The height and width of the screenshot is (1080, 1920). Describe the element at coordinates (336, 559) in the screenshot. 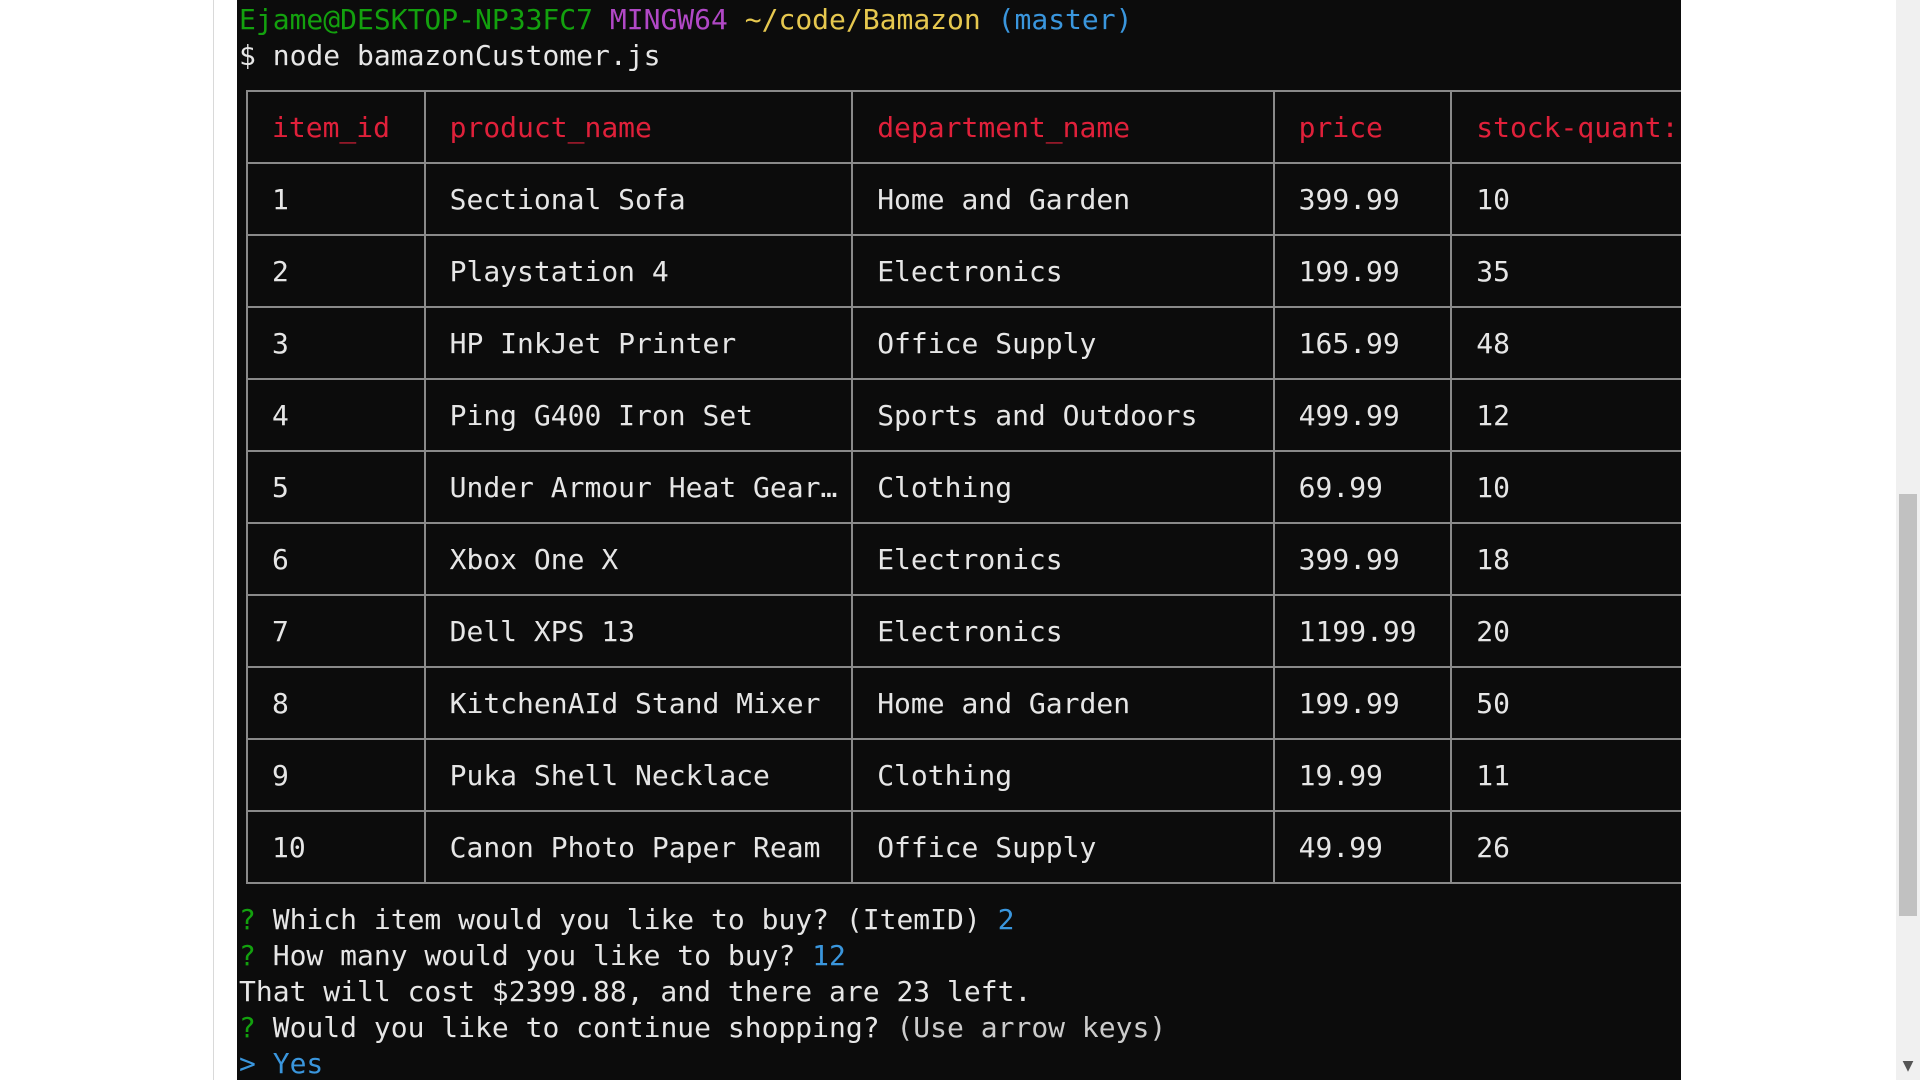

I see `cell-item-id: 6` at that location.